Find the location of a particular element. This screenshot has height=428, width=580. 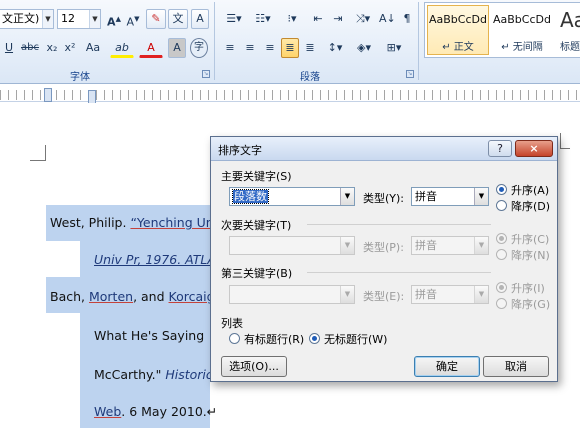

type-label: 类型(Y): is located at coordinates (384, 198).